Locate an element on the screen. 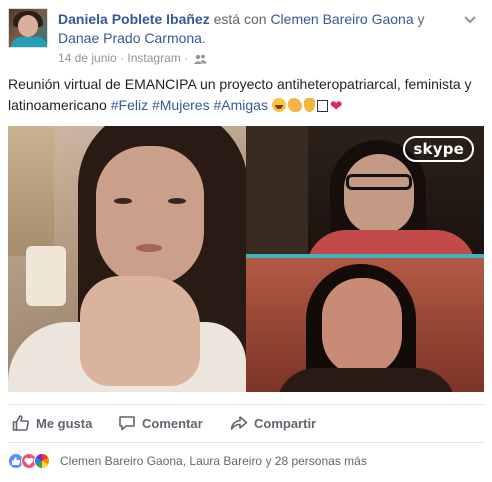 The image size is (492, 482). friends-icon is located at coordinates (201, 60).